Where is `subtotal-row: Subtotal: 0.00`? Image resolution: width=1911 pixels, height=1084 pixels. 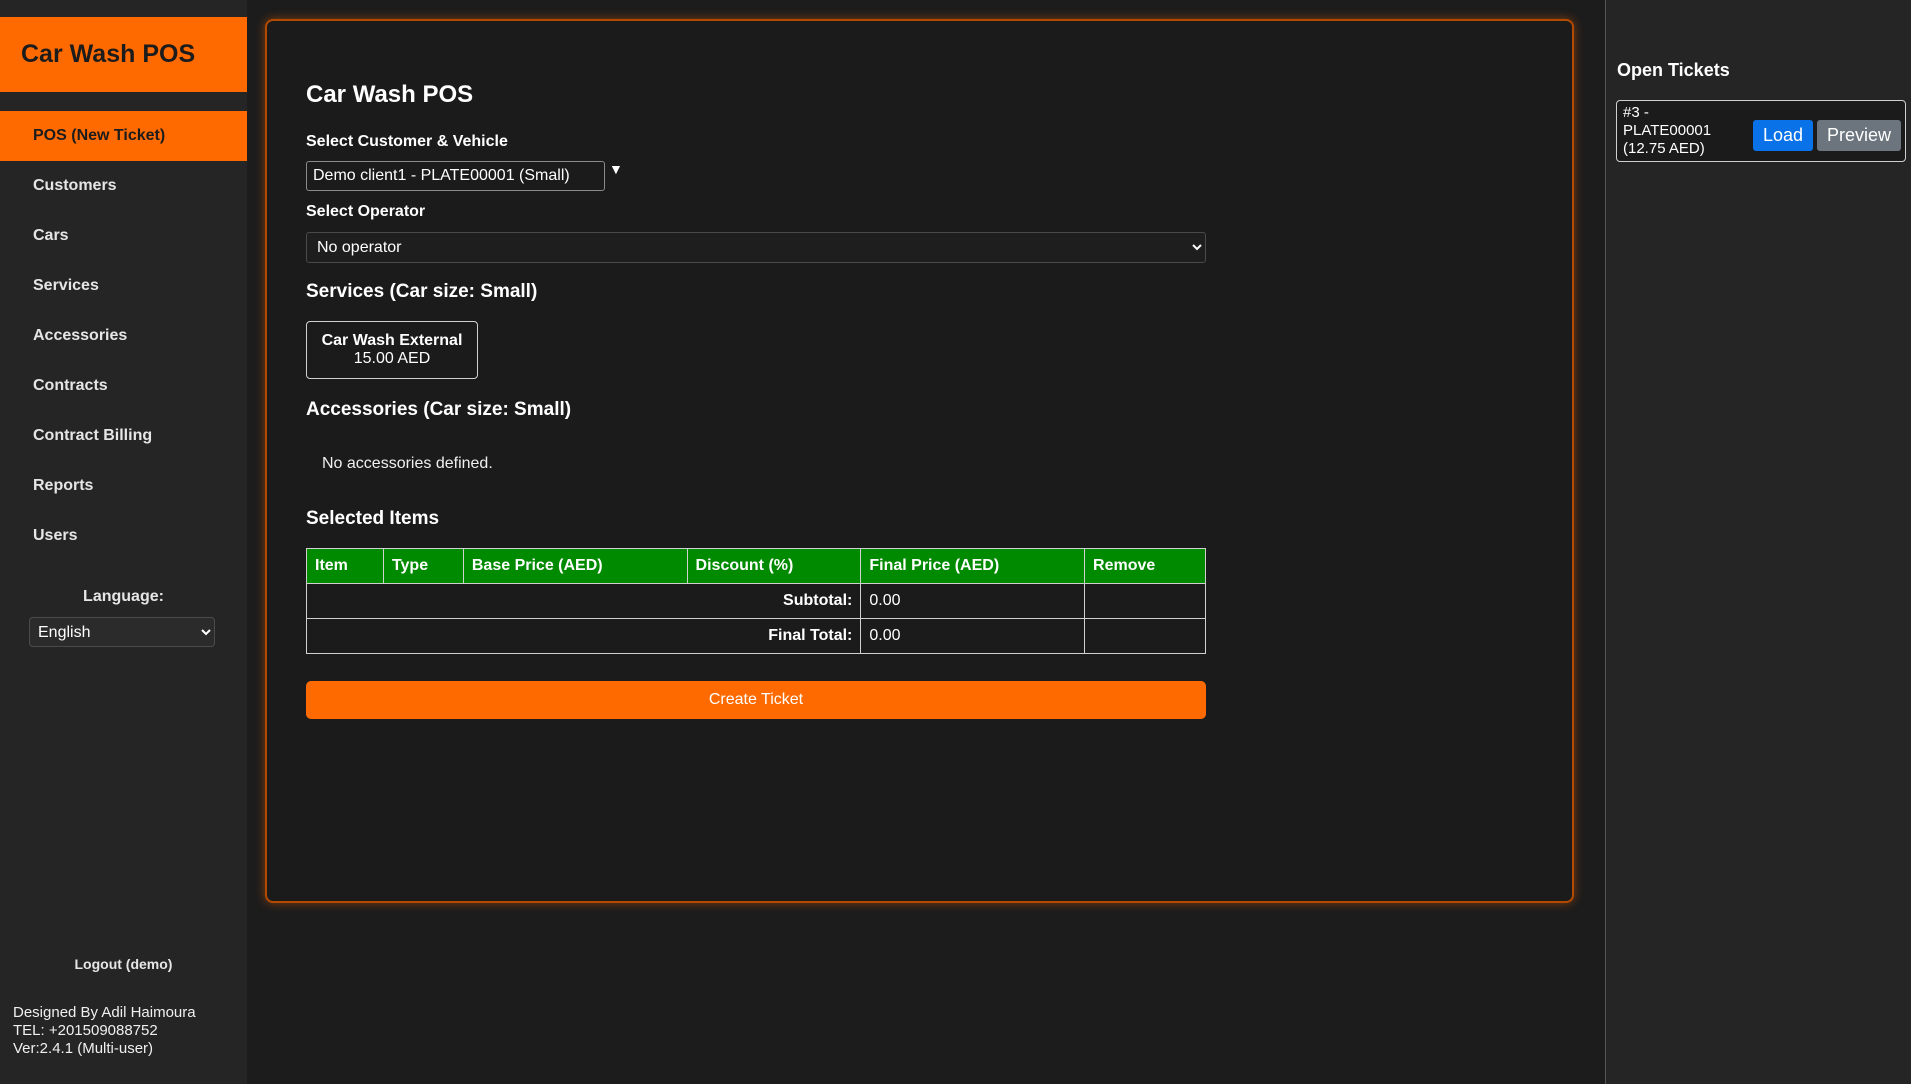 subtotal-row: Subtotal: 0.00 is located at coordinates (755, 601).